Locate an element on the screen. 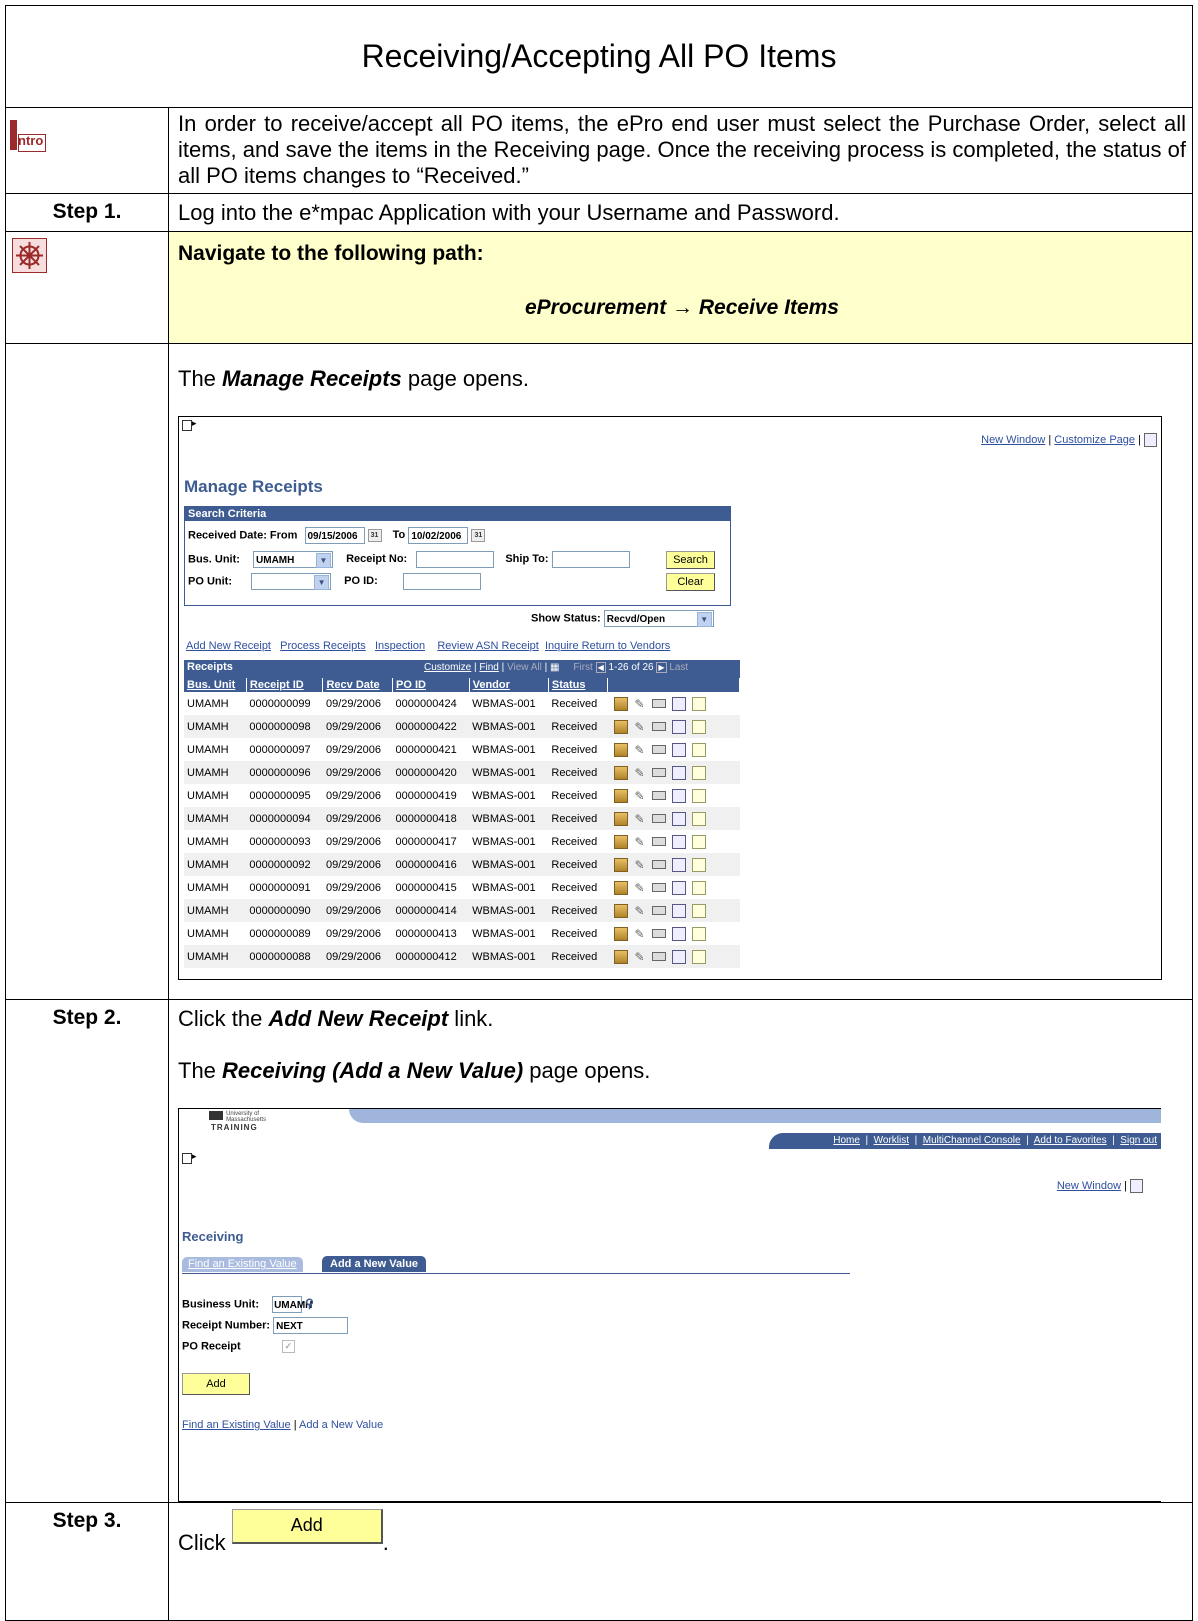  receipt-no-input is located at coordinates (455, 559).